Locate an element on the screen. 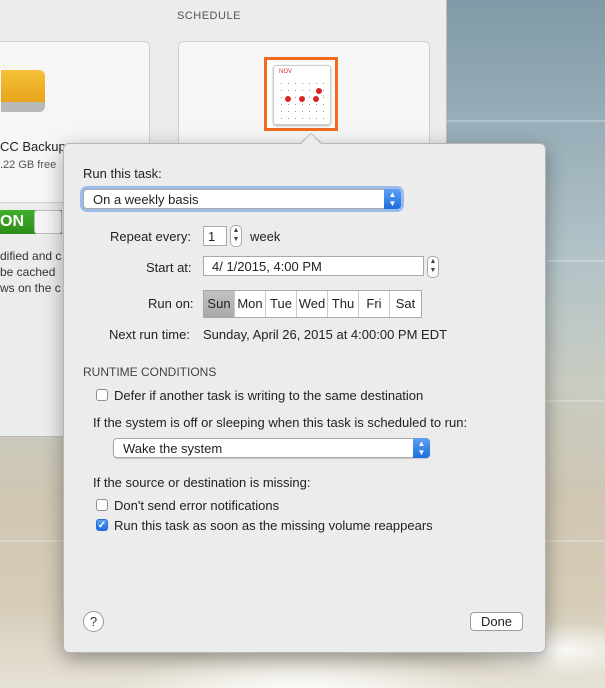 The height and width of the screenshot is (688, 605). repeat-input: 1 is located at coordinates (215, 236).